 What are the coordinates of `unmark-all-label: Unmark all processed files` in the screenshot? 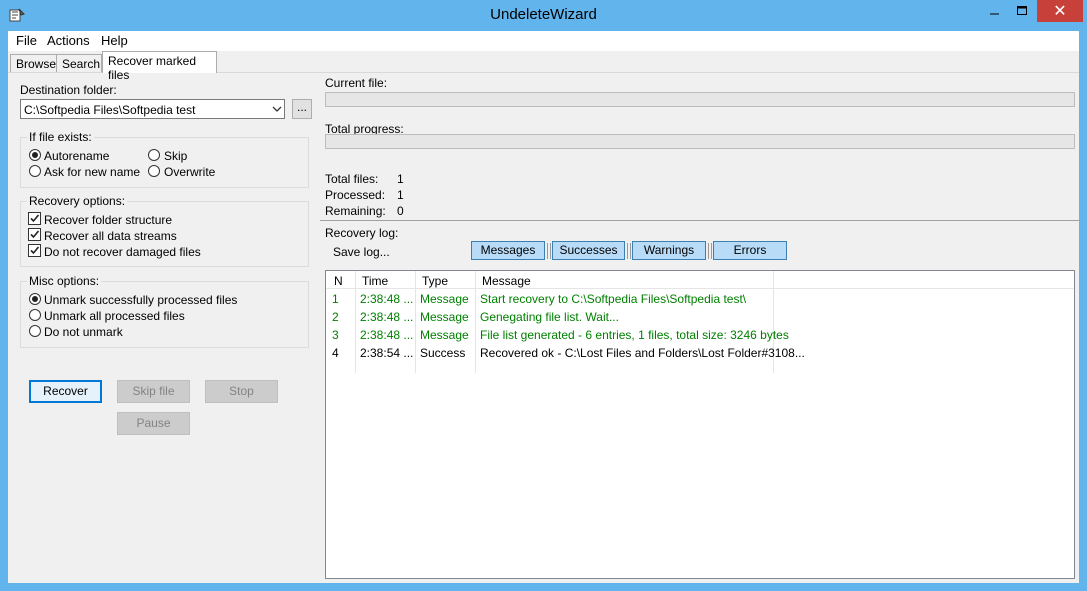 It's located at (114, 316).